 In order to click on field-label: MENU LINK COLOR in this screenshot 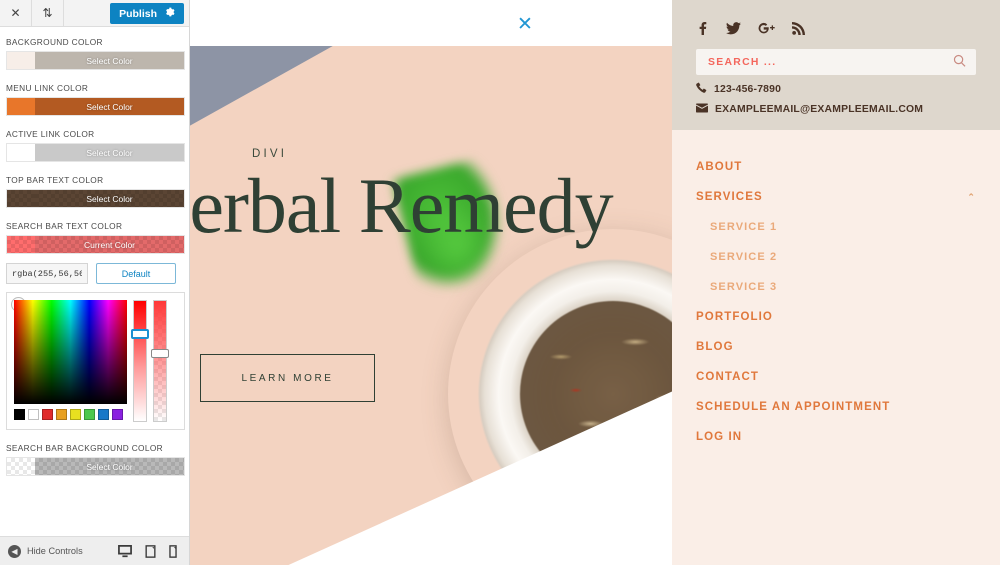, I will do `click(47, 88)`.